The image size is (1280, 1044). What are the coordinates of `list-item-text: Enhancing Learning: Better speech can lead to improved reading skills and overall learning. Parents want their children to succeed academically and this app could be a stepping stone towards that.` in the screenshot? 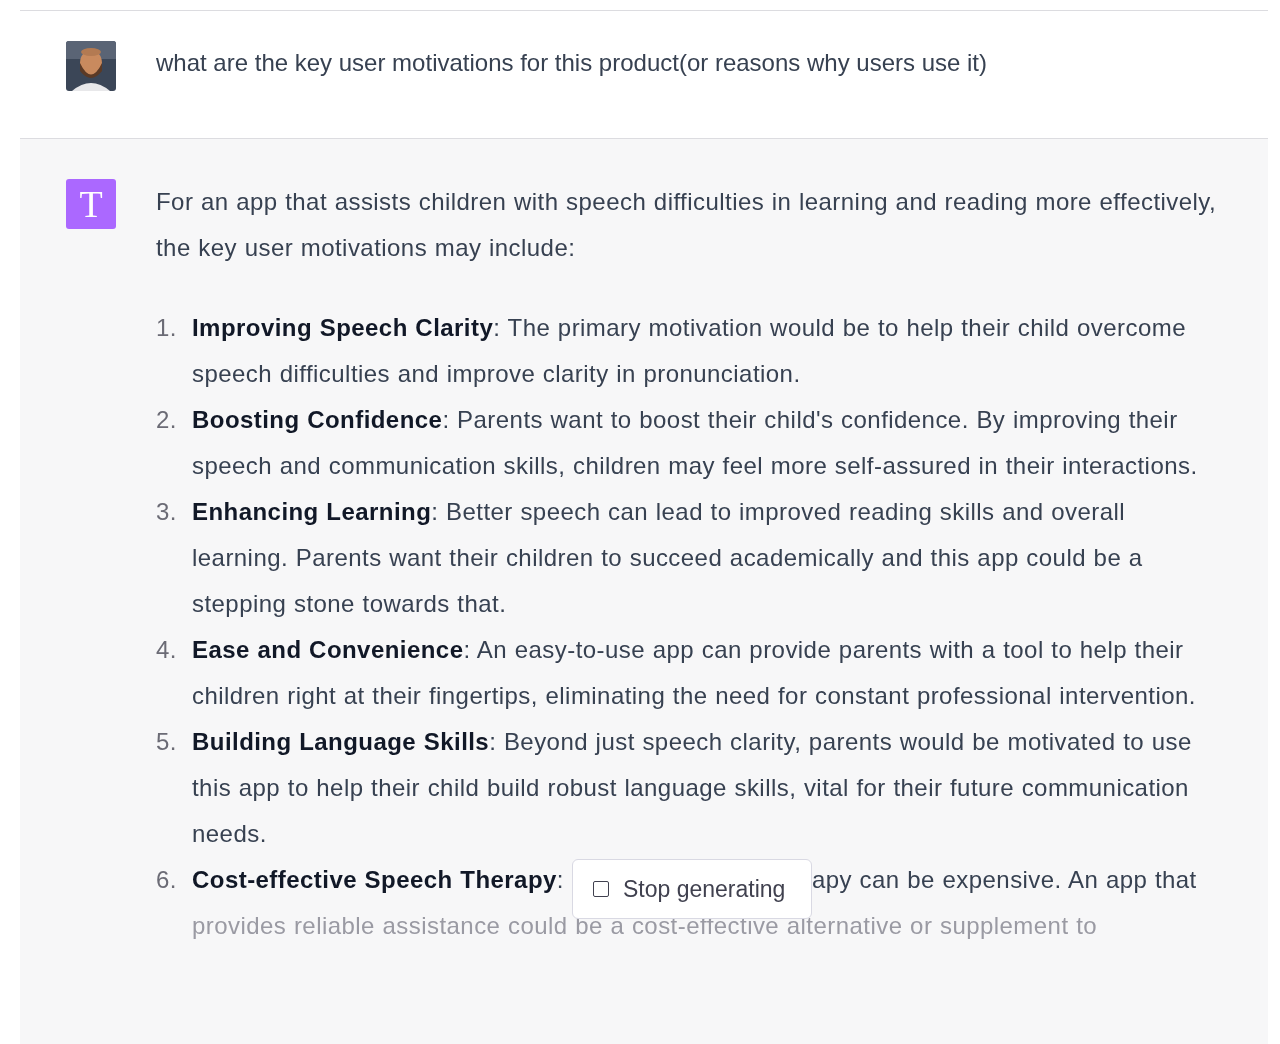 It's located at (668, 558).